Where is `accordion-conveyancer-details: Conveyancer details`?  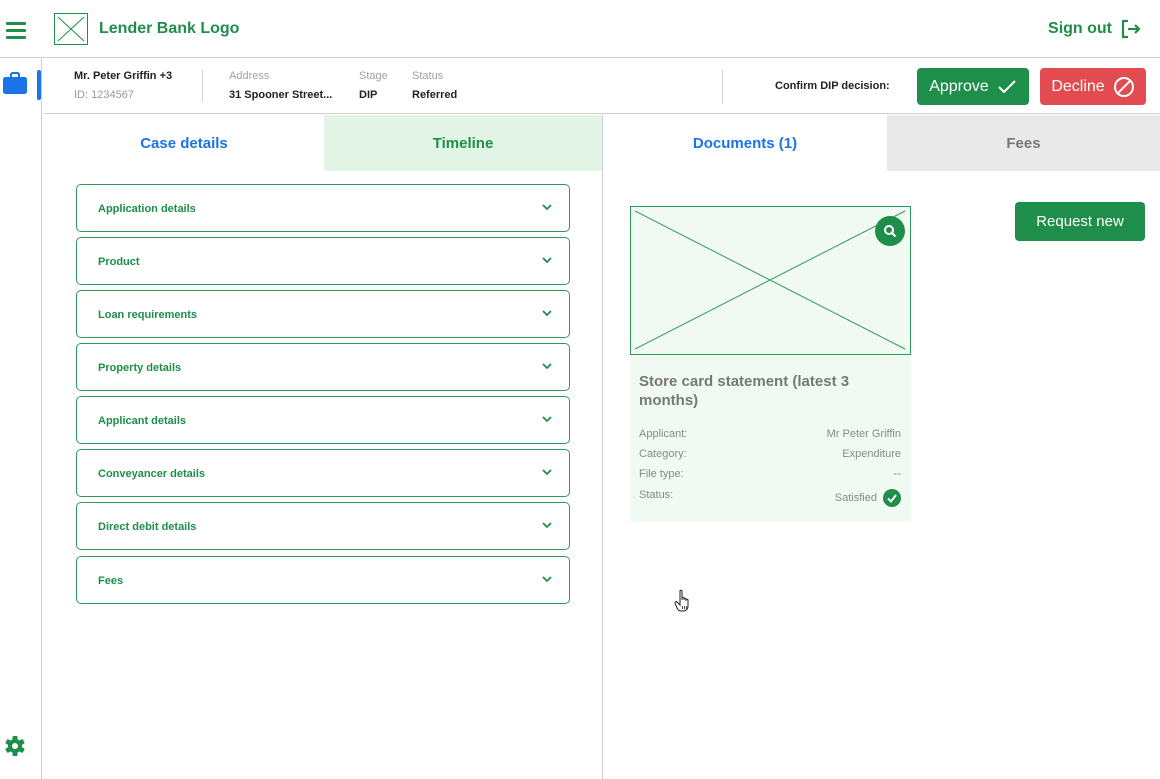
accordion-conveyancer-details: Conveyancer details is located at coordinates (323, 473).